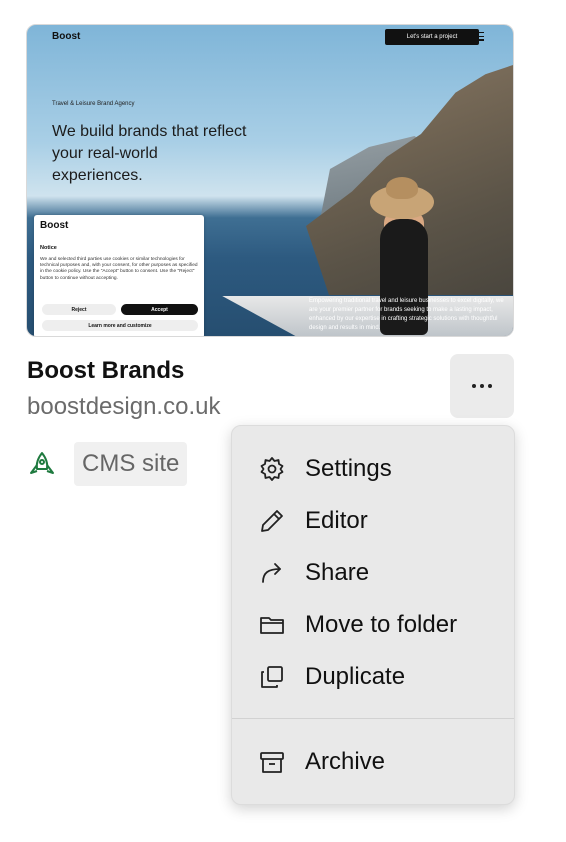  Describe the element at coordinates (159, 309) in the screenshot. I see `cookie-accept-button: Accept` at that location.